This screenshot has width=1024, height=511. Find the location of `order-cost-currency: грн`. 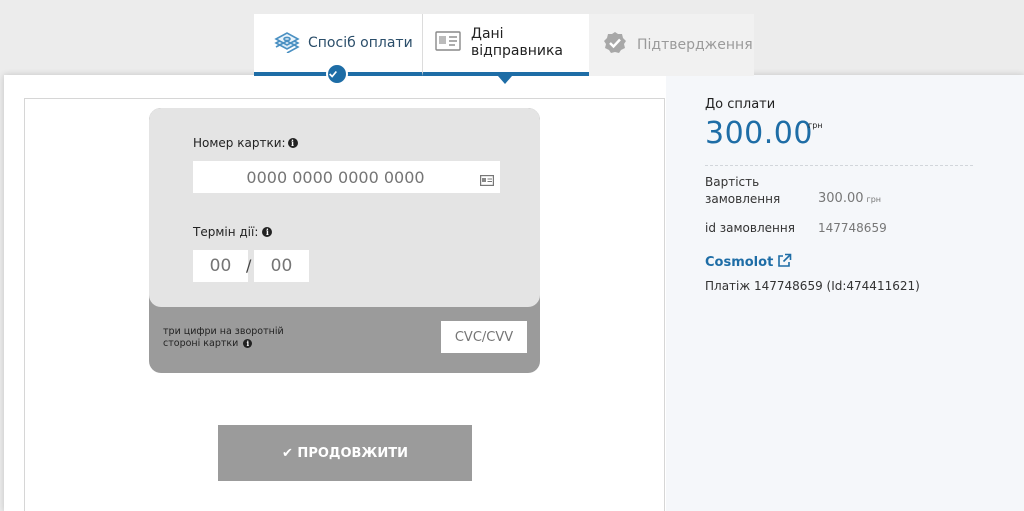

order-cost-currency: грн is located at coordinates (874, 199).